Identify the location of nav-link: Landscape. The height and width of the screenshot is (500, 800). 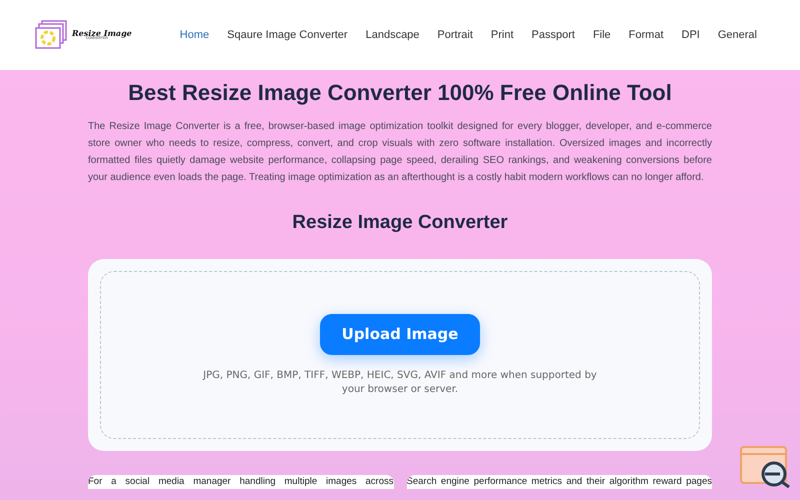
(392, 35).